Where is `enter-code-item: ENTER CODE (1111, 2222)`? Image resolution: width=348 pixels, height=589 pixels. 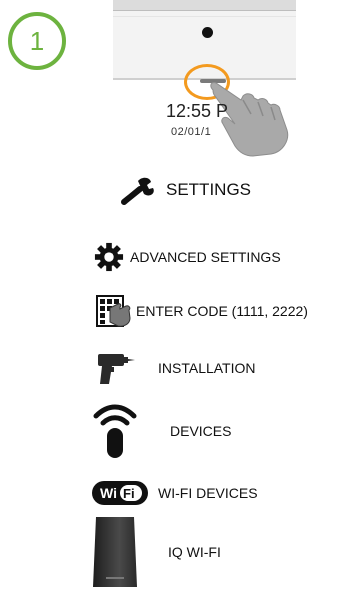
enter-code-item: ENTER CODE (1111, 2222) is located at coordinates (202, 311).